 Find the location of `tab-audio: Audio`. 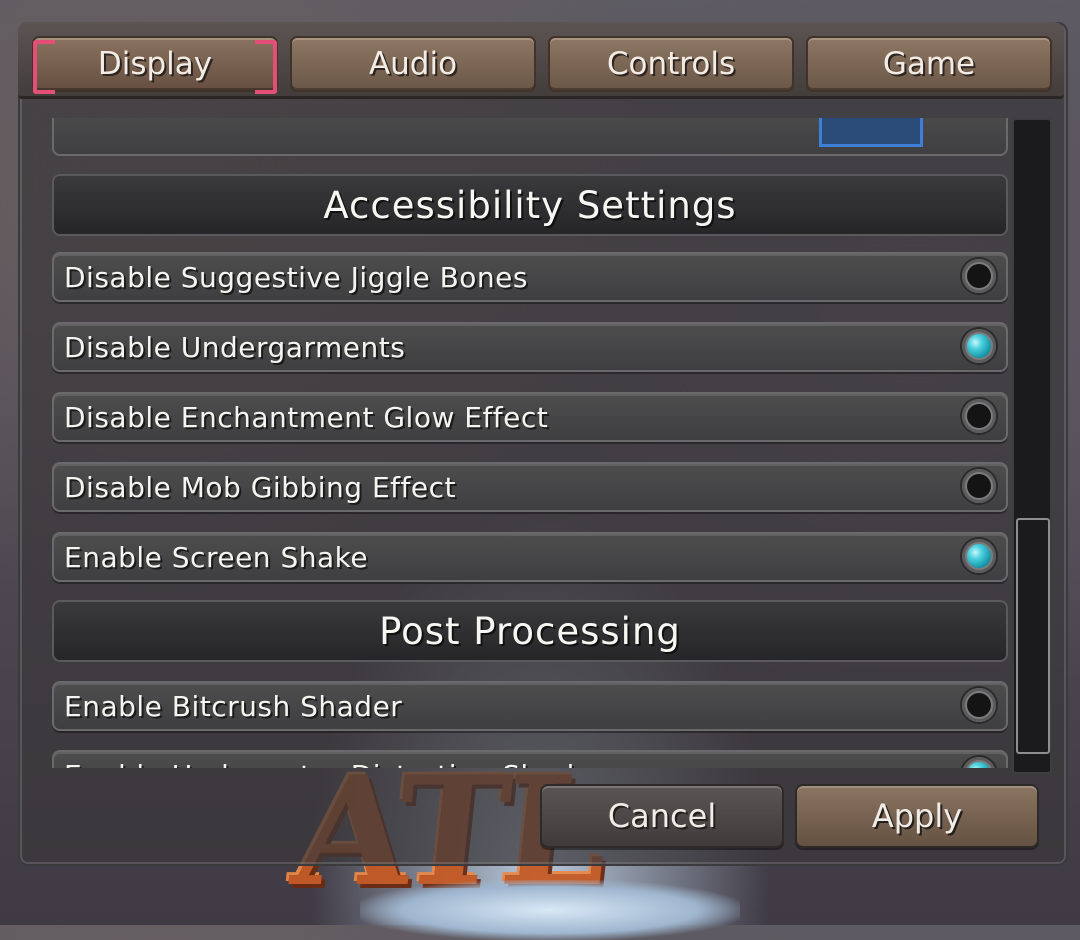

tab-audio: Audio is located at coordinates (413, 64).